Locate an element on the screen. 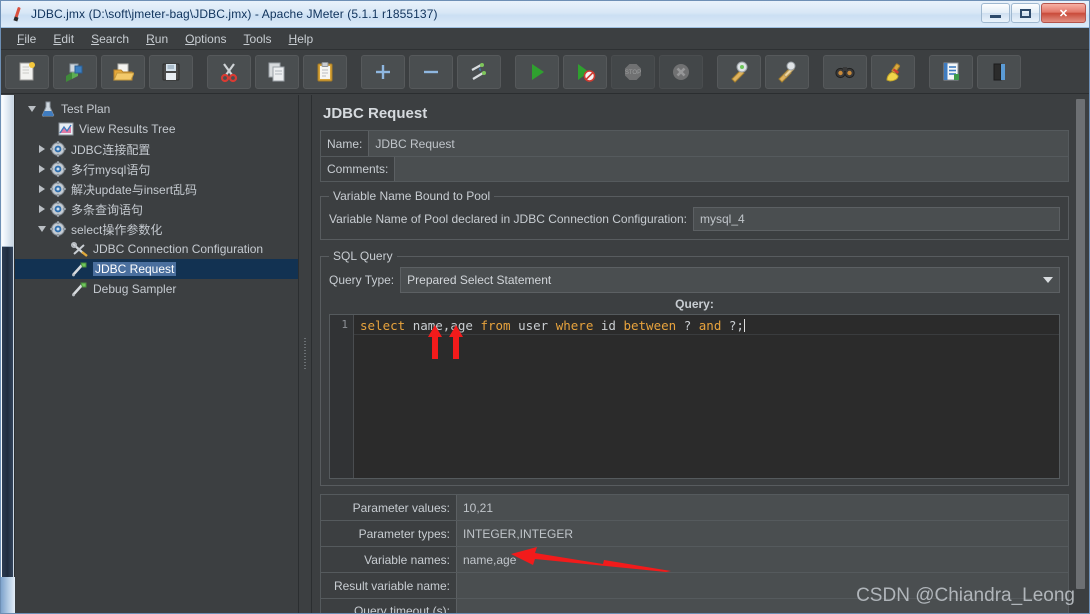 The width and height of the screenshot is (1090, 614). cut-icon is located at coordinates (229, 71).